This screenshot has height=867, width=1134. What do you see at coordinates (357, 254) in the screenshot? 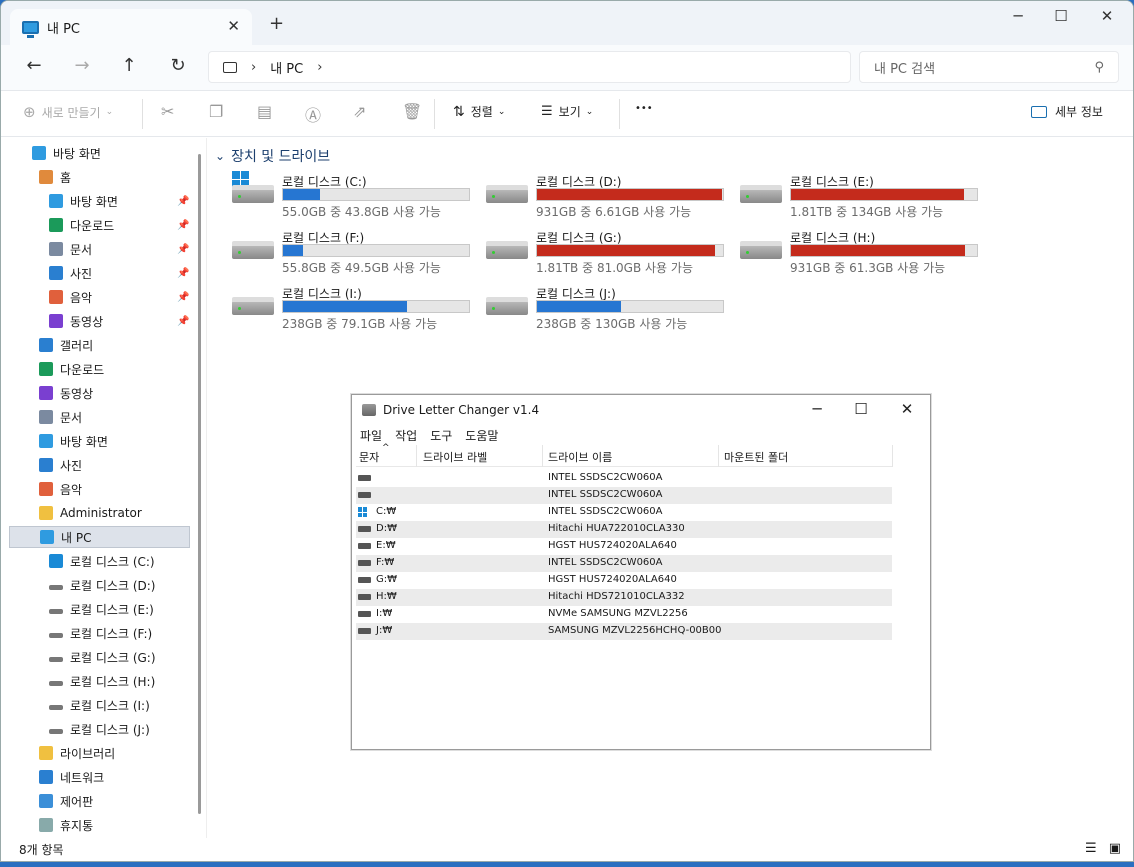
I see `drive-tile: 로컬 디스크 (F:) 55.8GB 중 49.5GB 사용 가능` at bounding box center [357, 254].